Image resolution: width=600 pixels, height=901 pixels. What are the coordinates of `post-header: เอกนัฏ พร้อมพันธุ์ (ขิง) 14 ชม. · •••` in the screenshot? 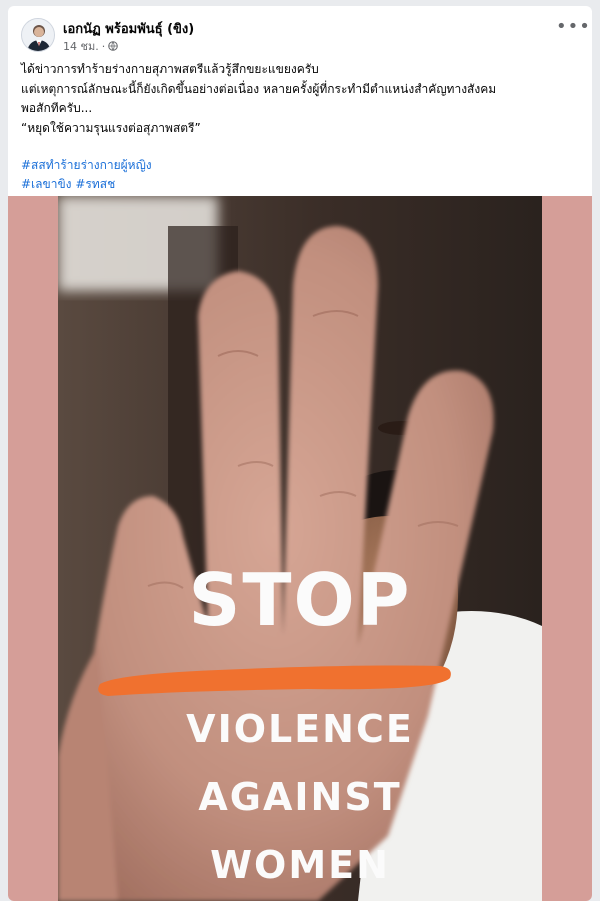 It's located at (300, 32).